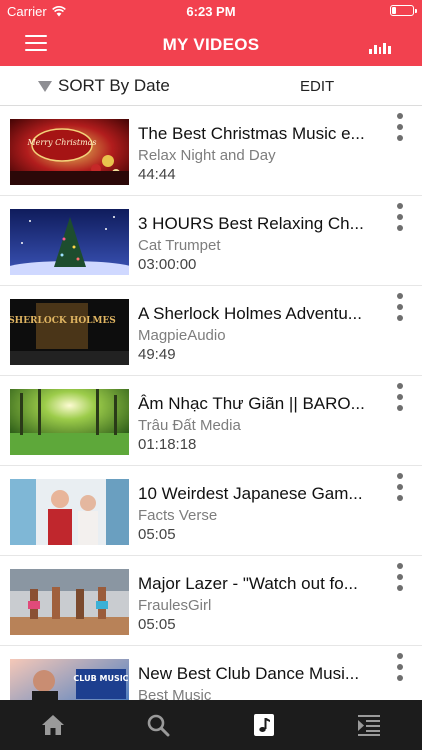 The image size is (422, 750). What do you see at coordinates (167, 264) in the screenshot?
I see `video-duration: 03:00:00` at bounding box center [167, 264].